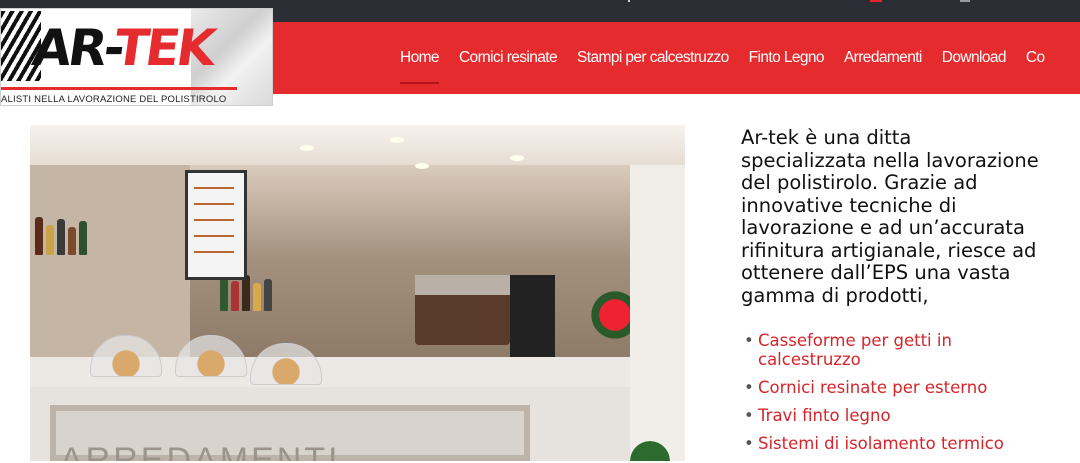 The image size is (1080, 463). What do you see at coordinates (508, 58) in the screenshot?
I see `nav-item-cornici-resinate: Cornici resinate` at bounding box center [508, 58].